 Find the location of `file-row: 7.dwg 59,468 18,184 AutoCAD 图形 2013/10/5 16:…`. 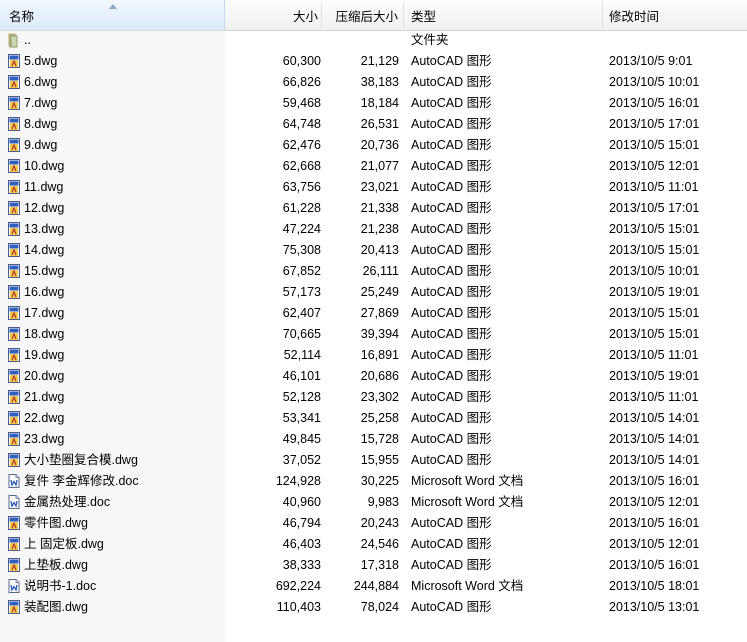

file-row: 7.dwg 59,468 18,184 AutoCAD 图形 2013/10/5 16:… is located at coordinates (373, 103).